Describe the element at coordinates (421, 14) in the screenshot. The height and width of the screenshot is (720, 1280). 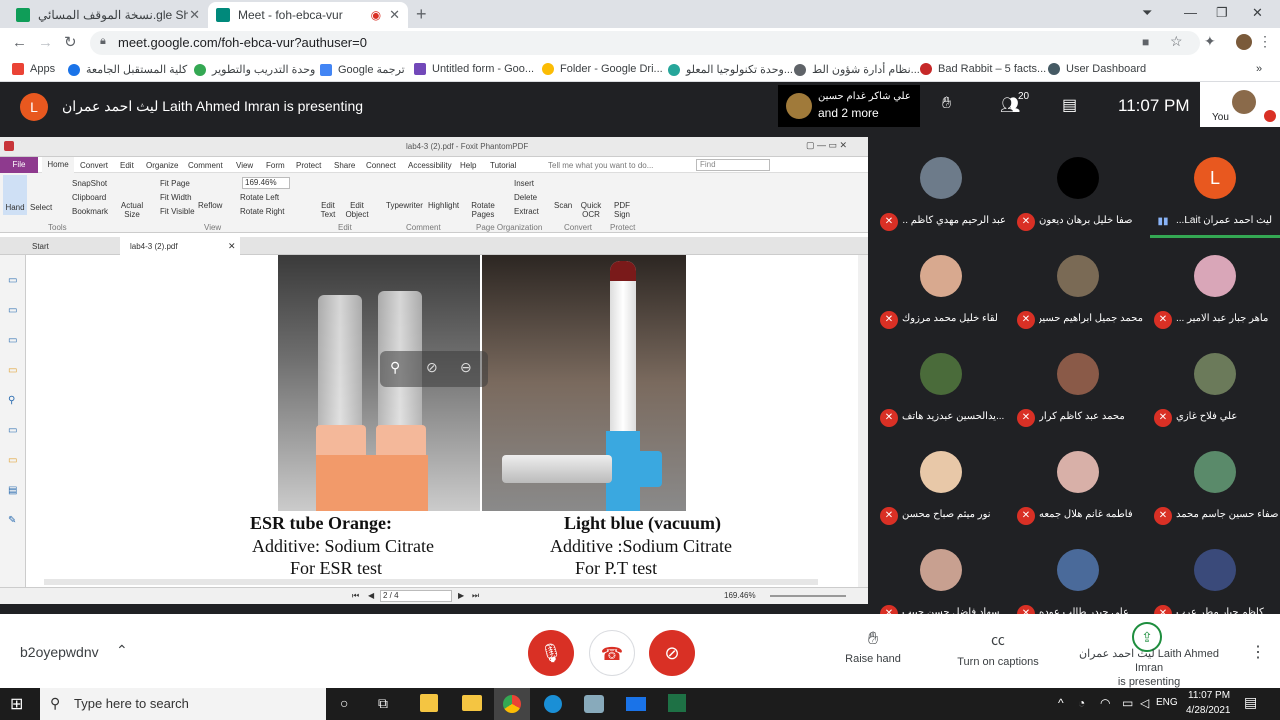
I see `new-tab-icon: +` at that location.